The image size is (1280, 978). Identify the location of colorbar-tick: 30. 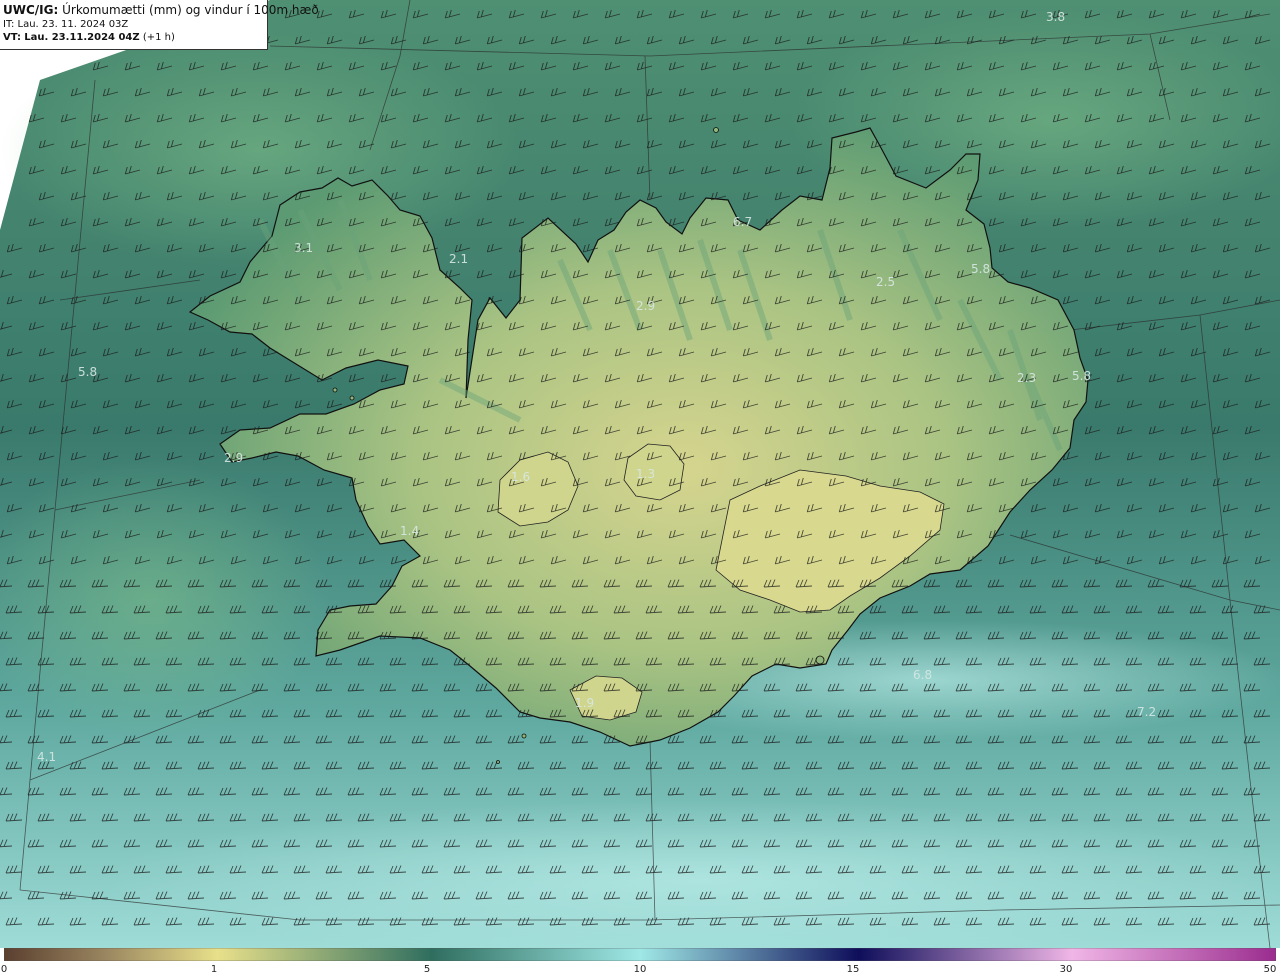
(1066, 969).